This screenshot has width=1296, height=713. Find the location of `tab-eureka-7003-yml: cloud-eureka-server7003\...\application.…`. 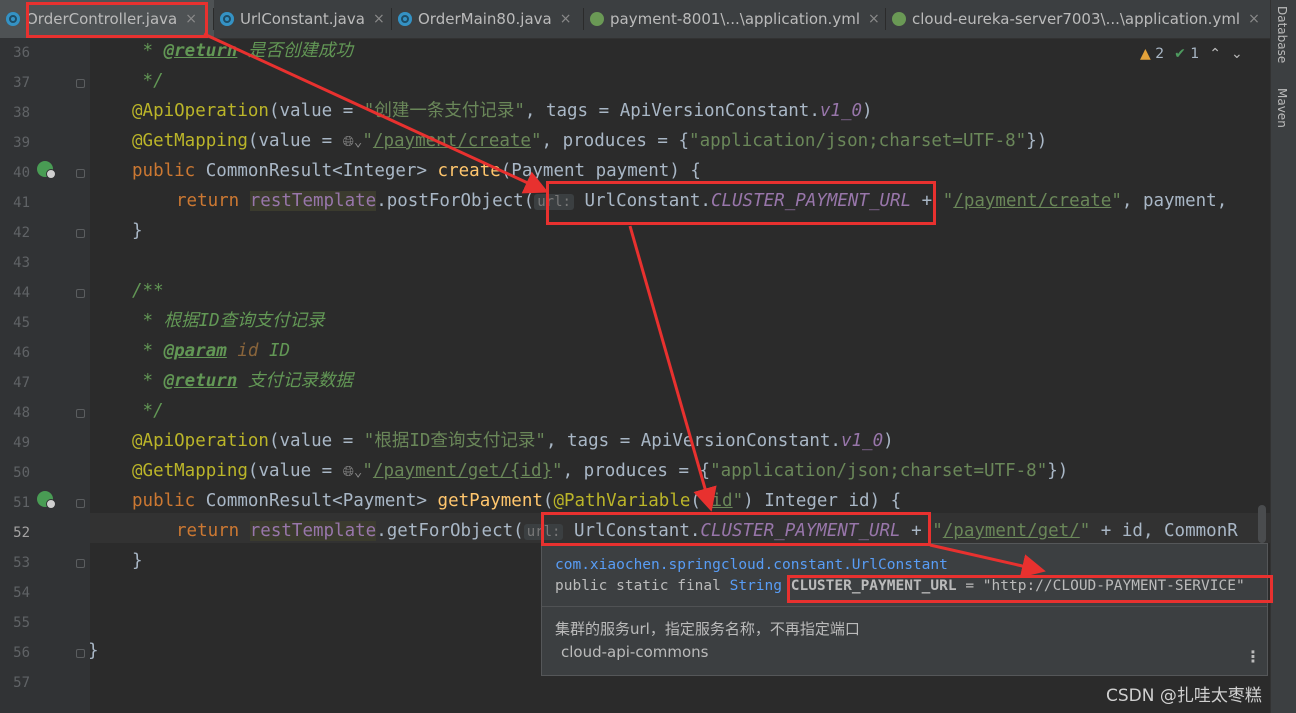

tab-eureka-7003-yml: cloud-eureka-server7003\...\application.… is located at coordinates (1078, 19).